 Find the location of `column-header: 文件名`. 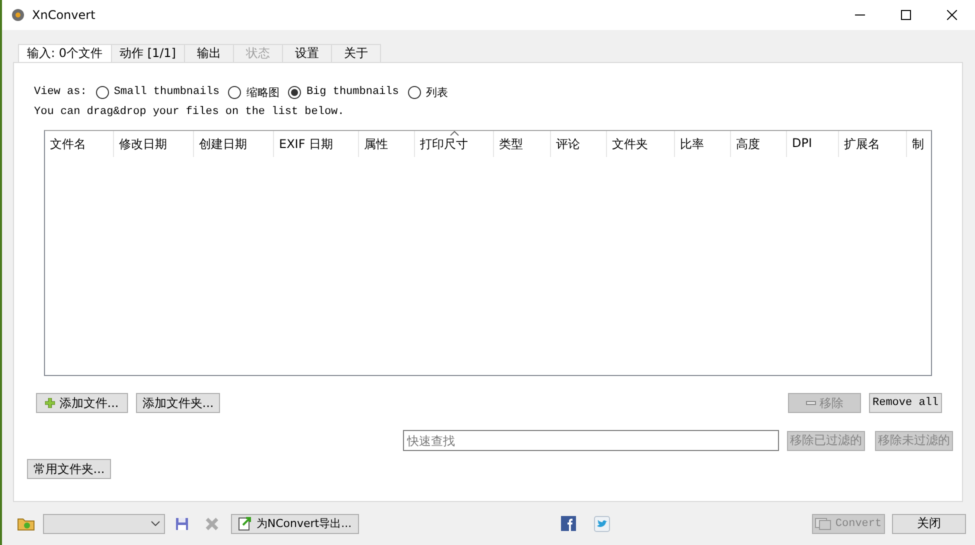

column-header: 文件名 is located at coordinates (79, 144).